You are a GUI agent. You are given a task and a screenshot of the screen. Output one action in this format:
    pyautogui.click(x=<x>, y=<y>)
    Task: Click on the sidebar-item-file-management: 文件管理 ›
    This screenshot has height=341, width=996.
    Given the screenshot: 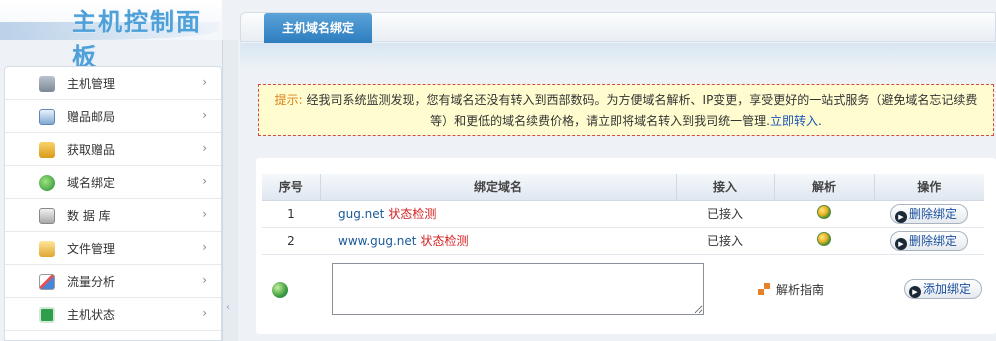 What is the action you would take?
    pyautogui.click(x=113, y=248)
    